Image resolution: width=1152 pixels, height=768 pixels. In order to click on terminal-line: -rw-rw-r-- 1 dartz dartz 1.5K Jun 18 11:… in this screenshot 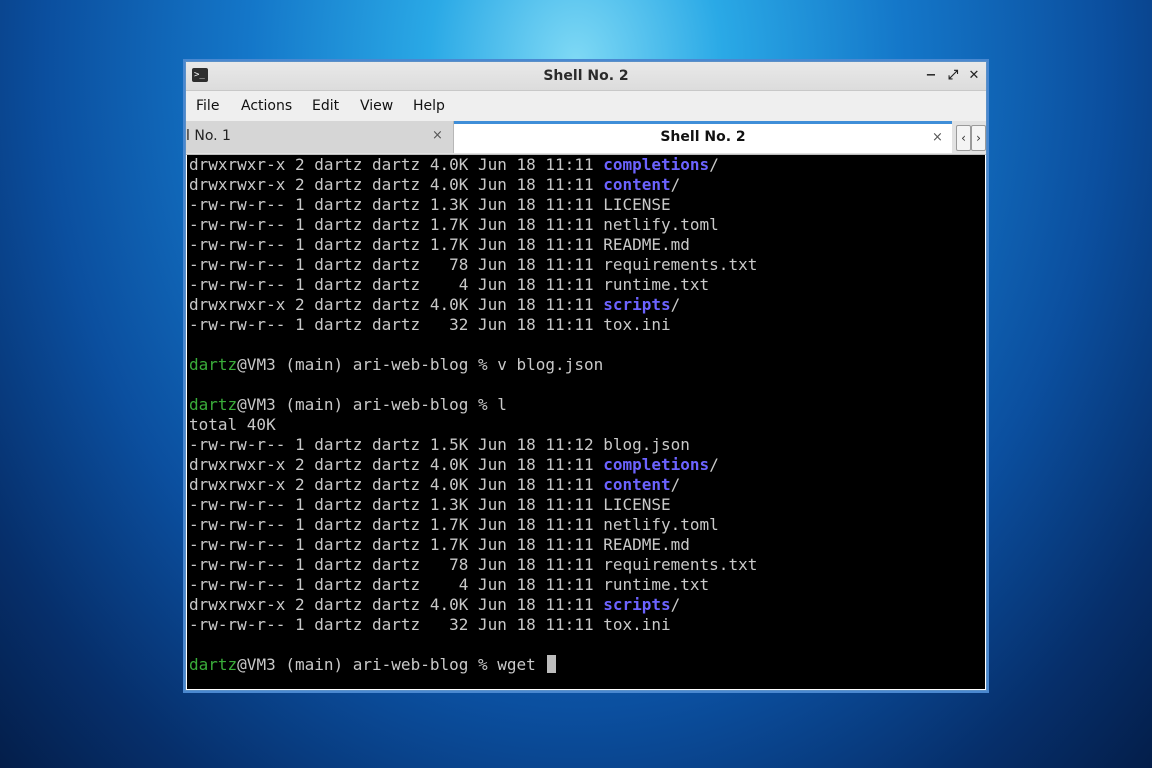, I will do `click(473, 445)`.